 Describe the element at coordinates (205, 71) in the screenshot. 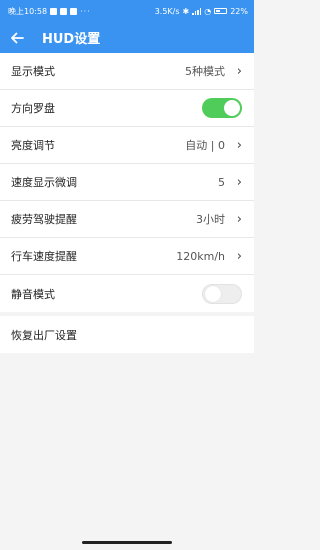

I see `setting-value: 5种模式` at that location.